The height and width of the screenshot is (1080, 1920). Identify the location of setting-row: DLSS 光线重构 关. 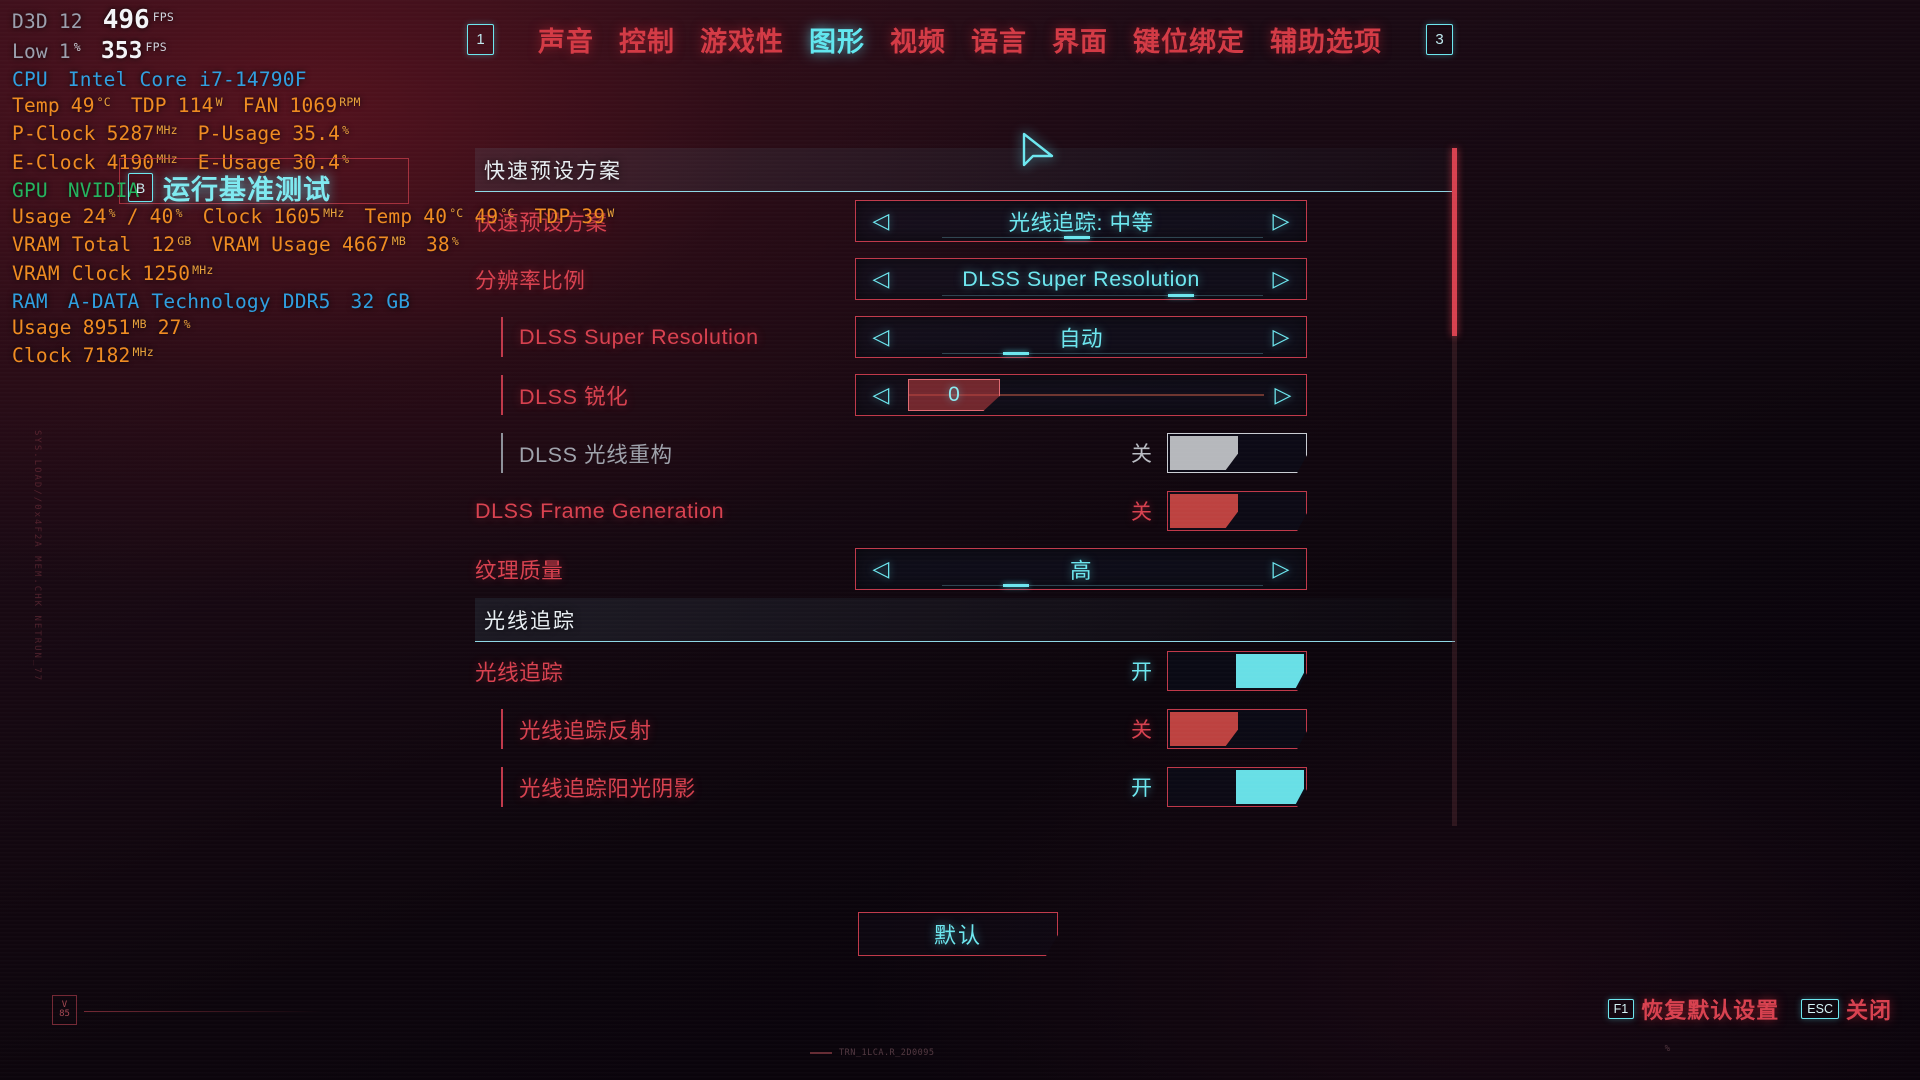
(965, 453).